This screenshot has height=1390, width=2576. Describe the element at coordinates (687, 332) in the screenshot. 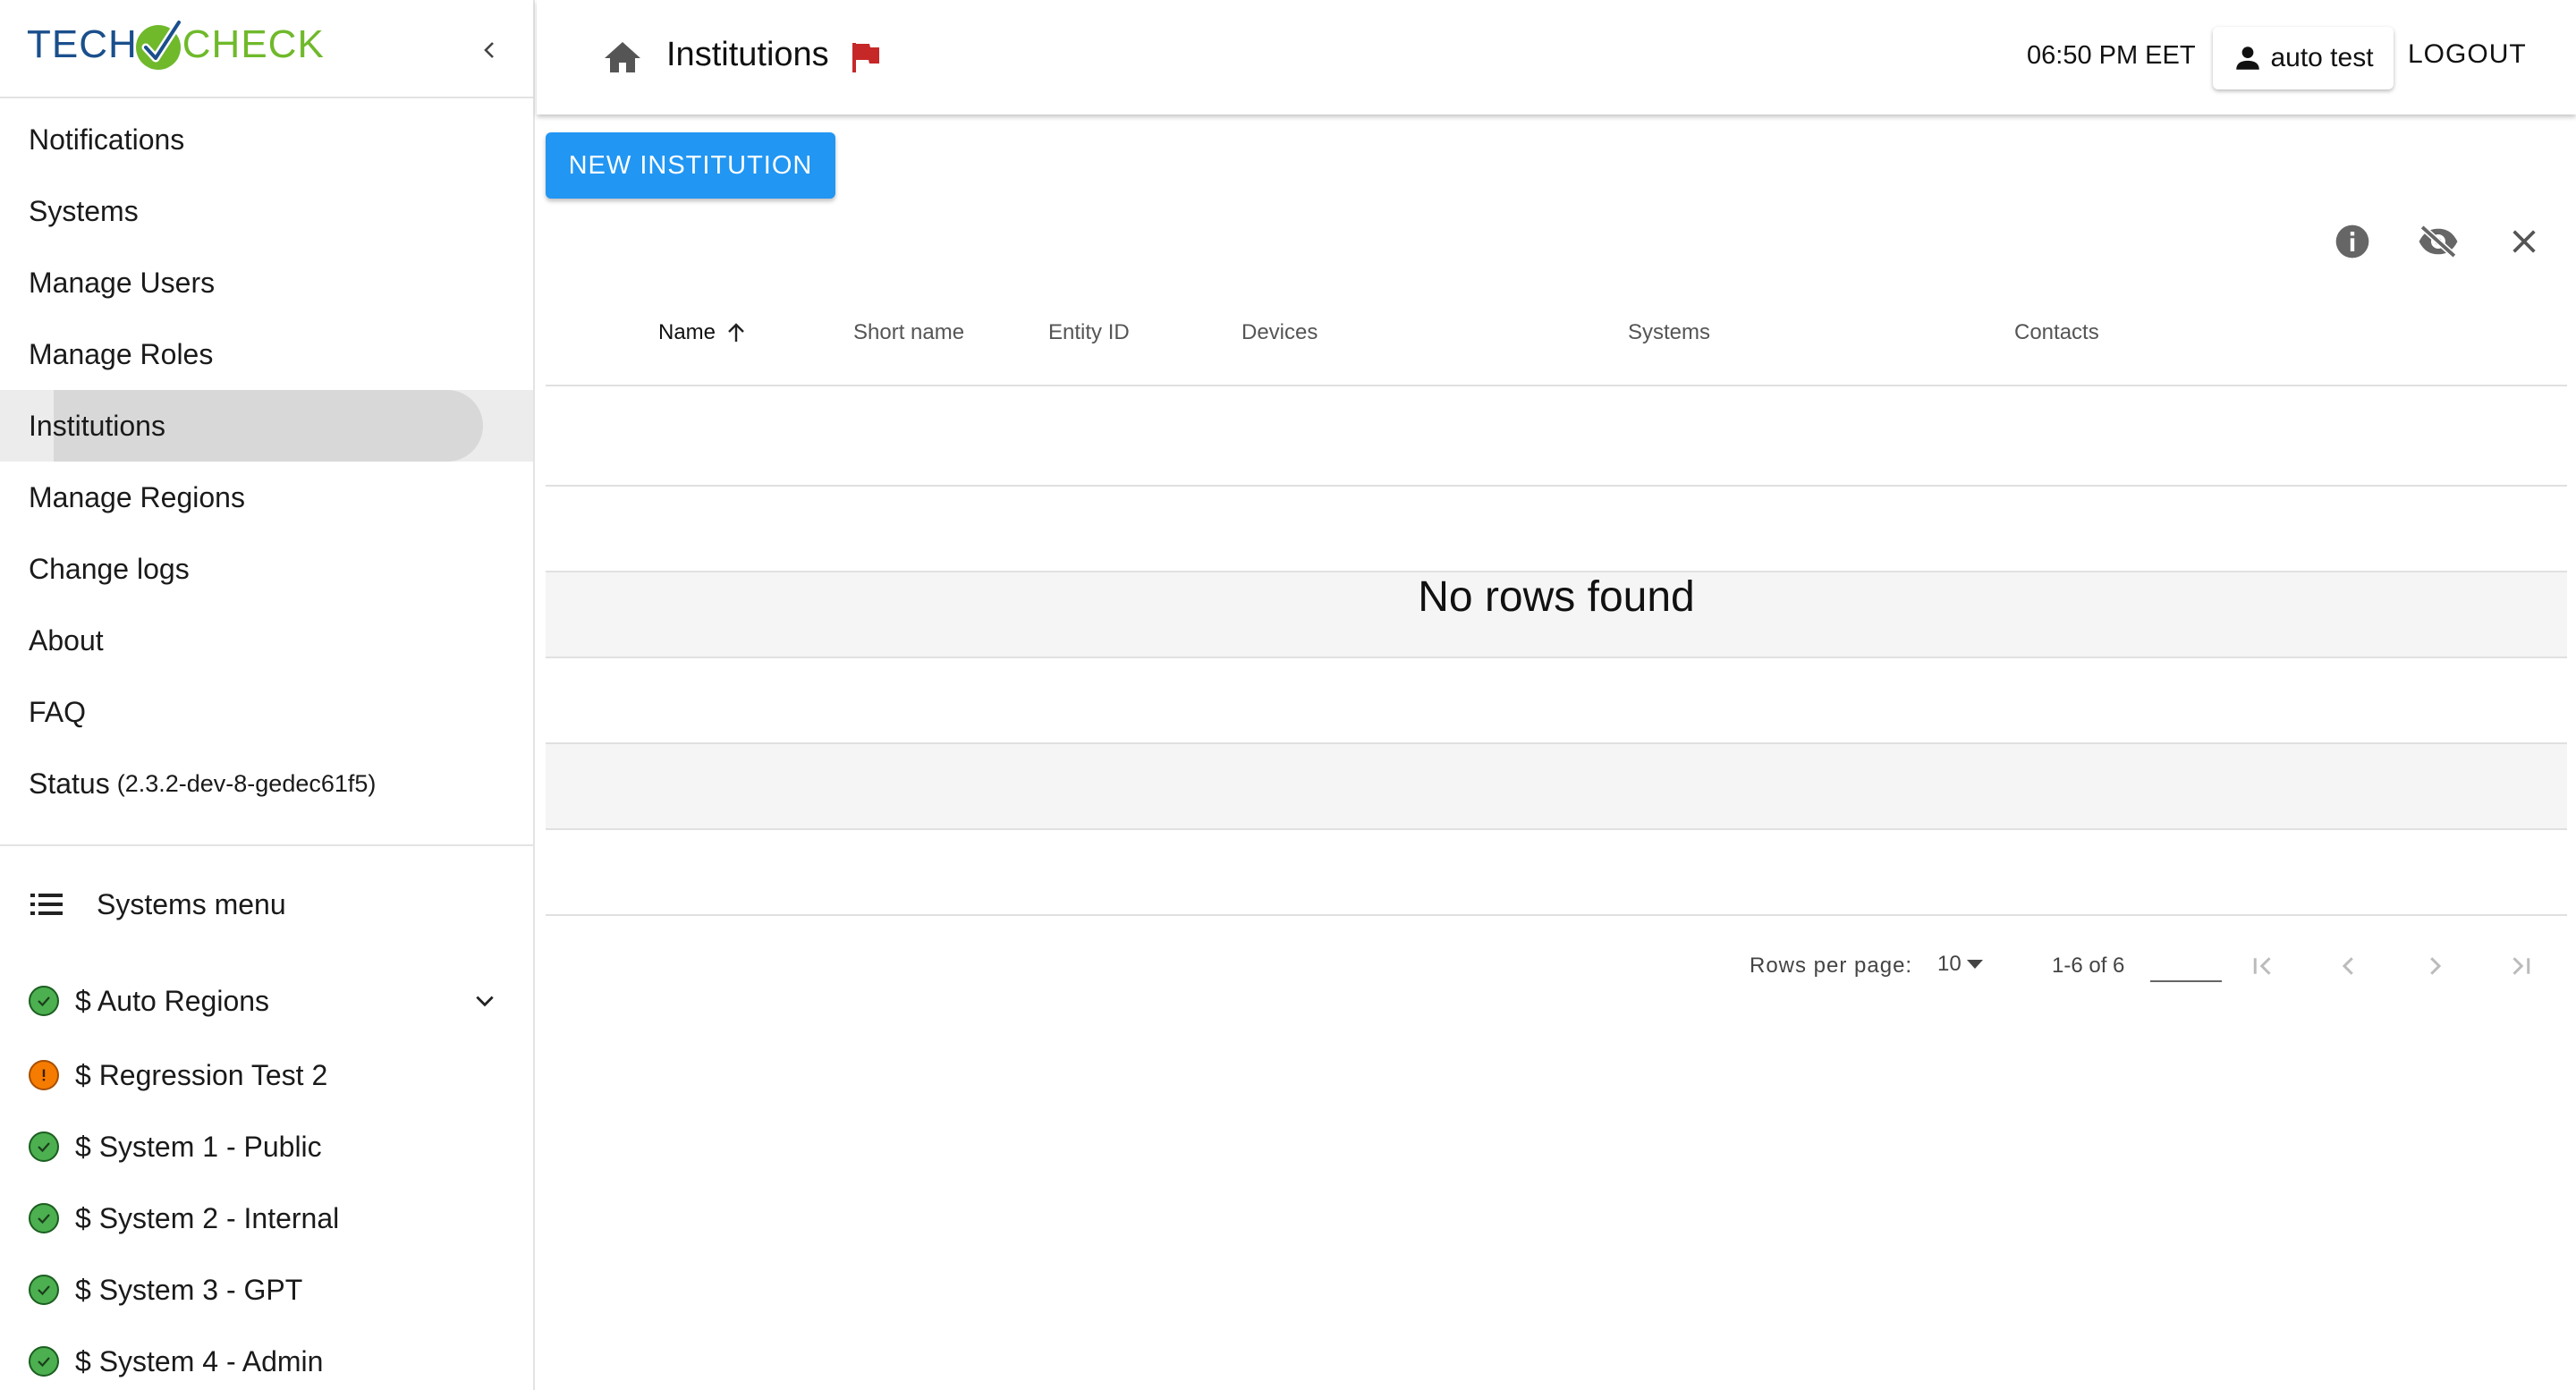

I see `column-header-label: Name` at that location.